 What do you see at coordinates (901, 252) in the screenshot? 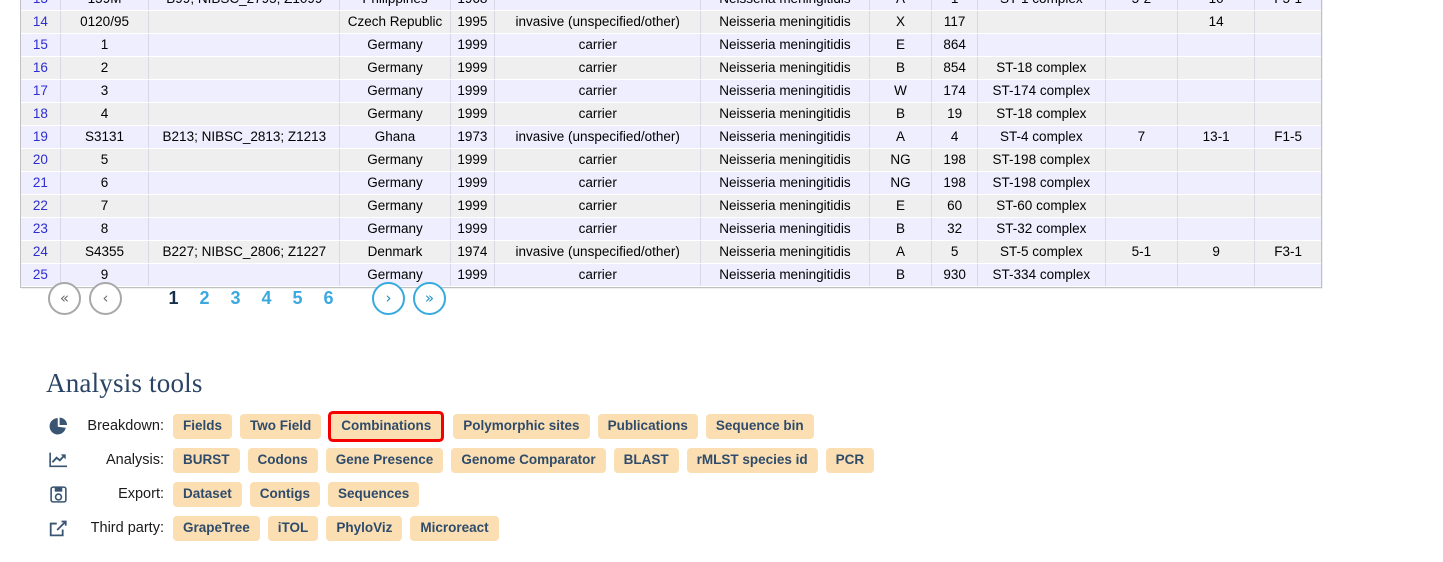
I see `table-cell-serogroup: A` at bounding box center [901, 252].